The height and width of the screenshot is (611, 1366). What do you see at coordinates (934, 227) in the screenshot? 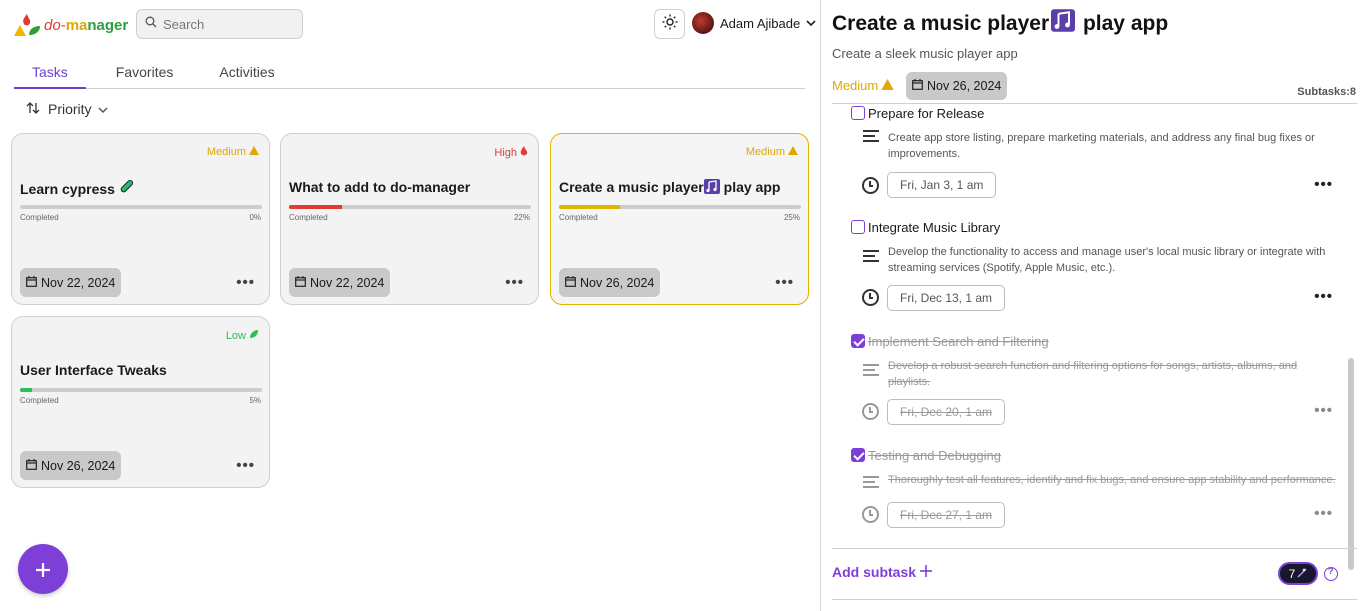
I see `subtask-title: Integrate Music Library` at bounding box center [934, 227].